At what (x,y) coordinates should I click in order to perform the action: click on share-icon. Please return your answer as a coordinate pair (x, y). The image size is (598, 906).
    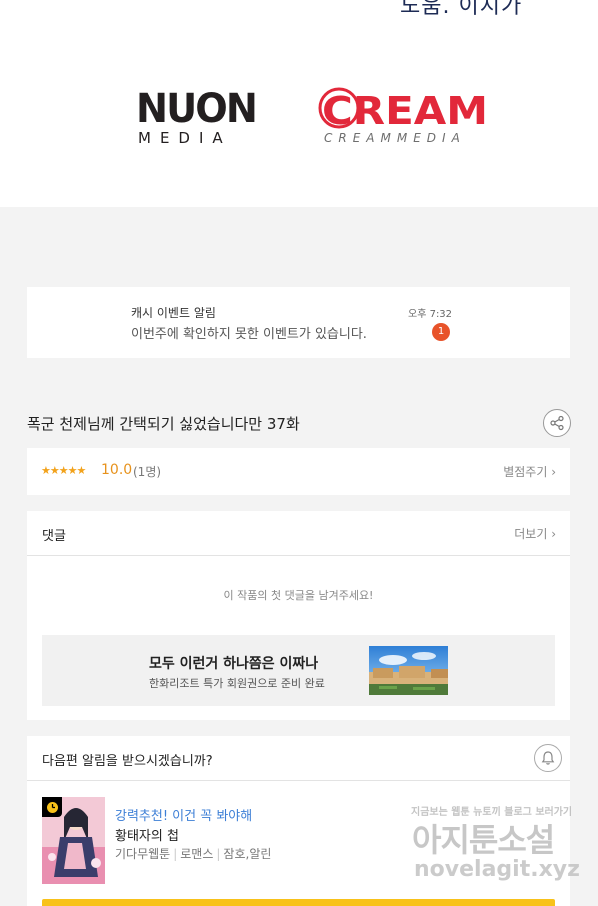
    Looking at the image, I should click on (557, 423).